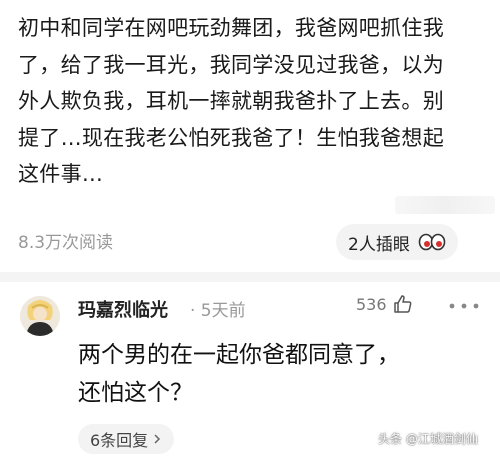 This screenshot has width=500, height=457. What do you see at coordinates (278, 374) in the screenshot?
I see `comment-text: 两个男的在一起你爸都同意了， 还怕这个？` at bounding box center [278, 374].